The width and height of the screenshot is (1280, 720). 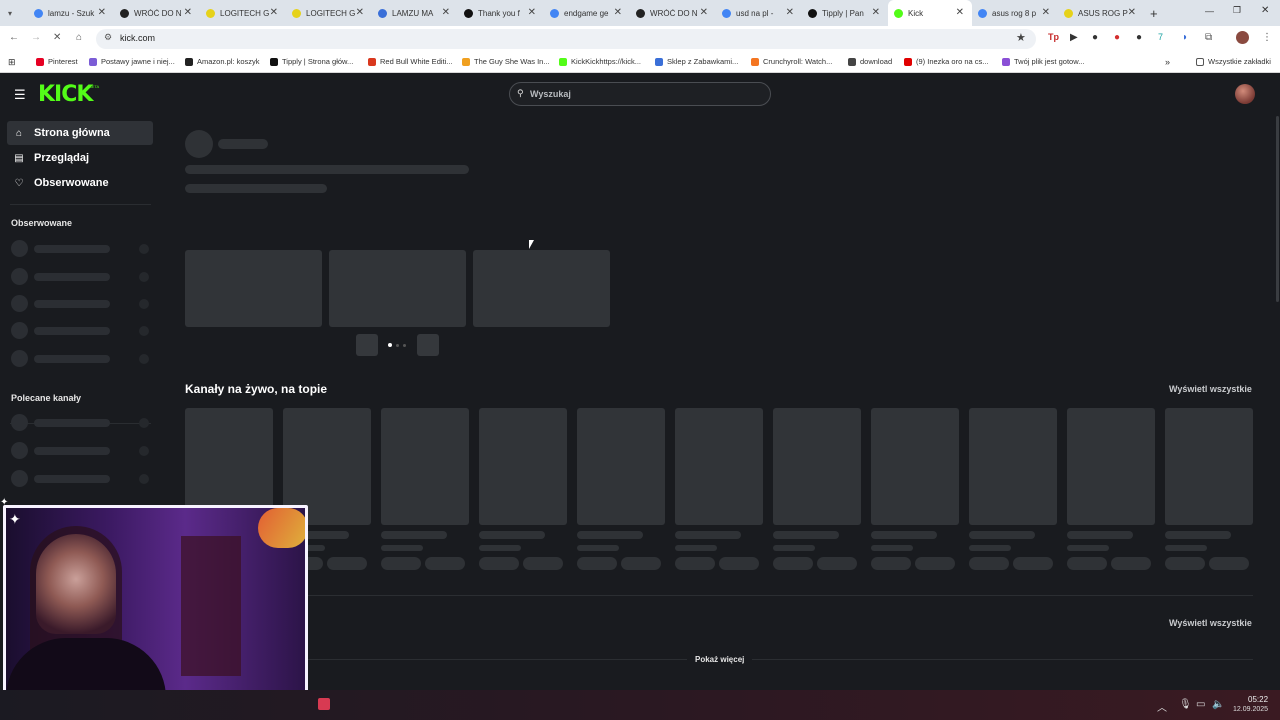 I want to click on restore-icon: ❐, so click(x=1237, y=10).